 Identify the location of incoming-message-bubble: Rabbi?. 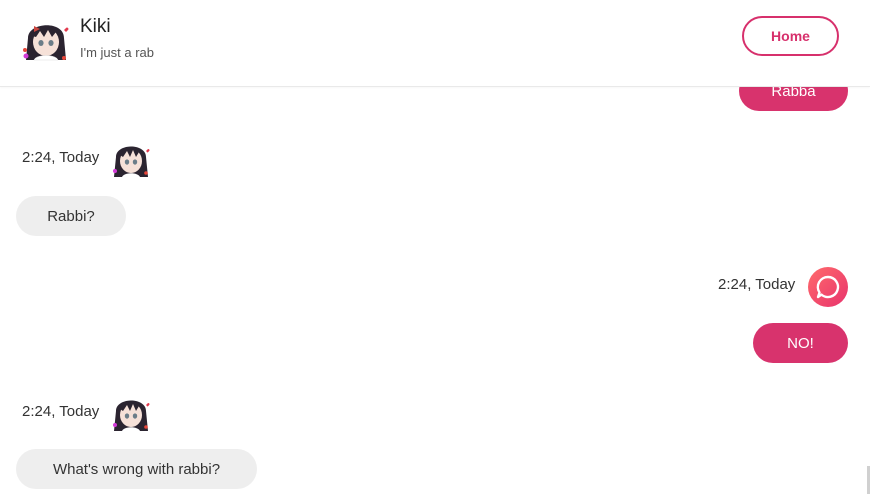
(71, 216).